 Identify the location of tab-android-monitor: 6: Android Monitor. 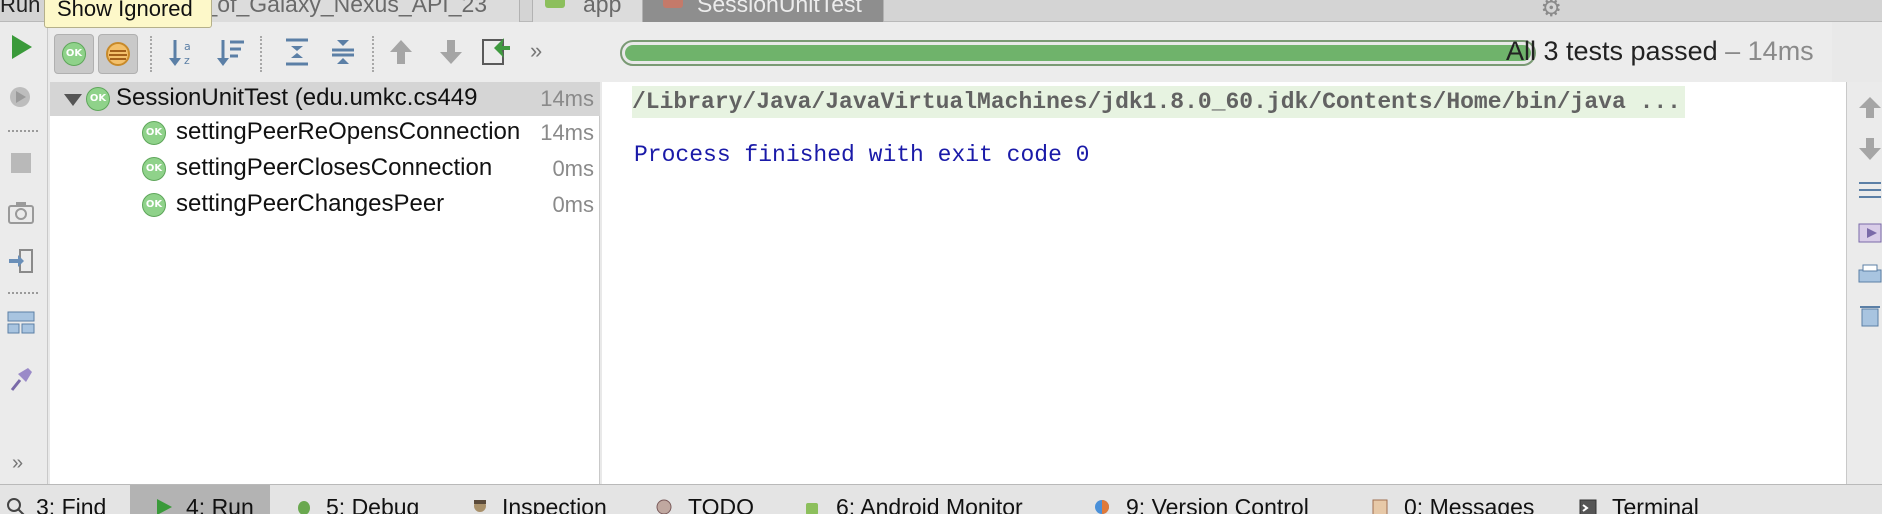
(925, 499).